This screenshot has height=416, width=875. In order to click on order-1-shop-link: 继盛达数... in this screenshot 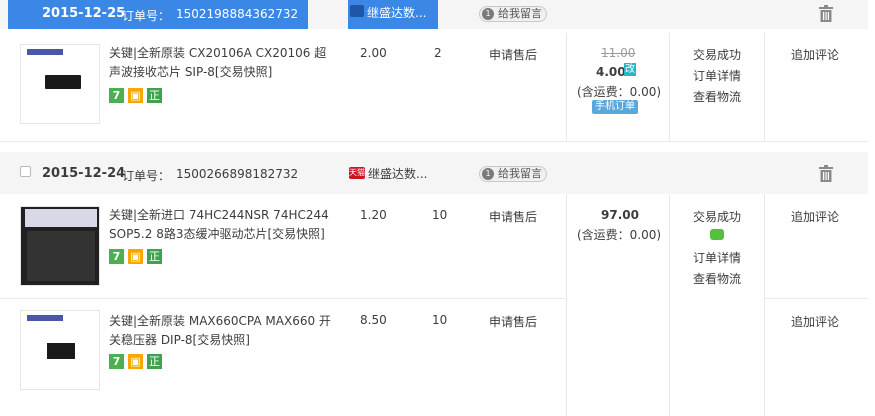, I will do `click(396, 12)`.